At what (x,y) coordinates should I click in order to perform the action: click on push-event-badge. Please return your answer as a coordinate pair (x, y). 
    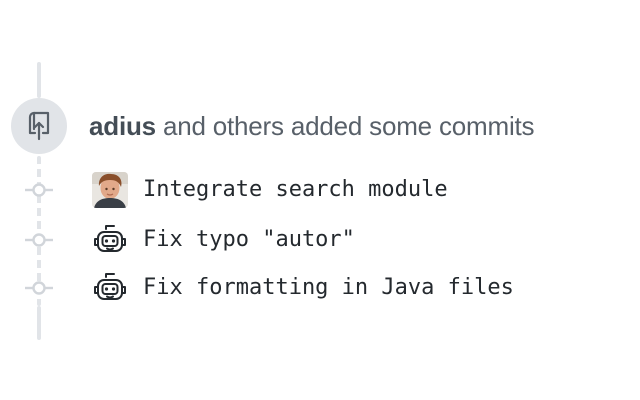
    Looking at the image, I should click on (39, 126).